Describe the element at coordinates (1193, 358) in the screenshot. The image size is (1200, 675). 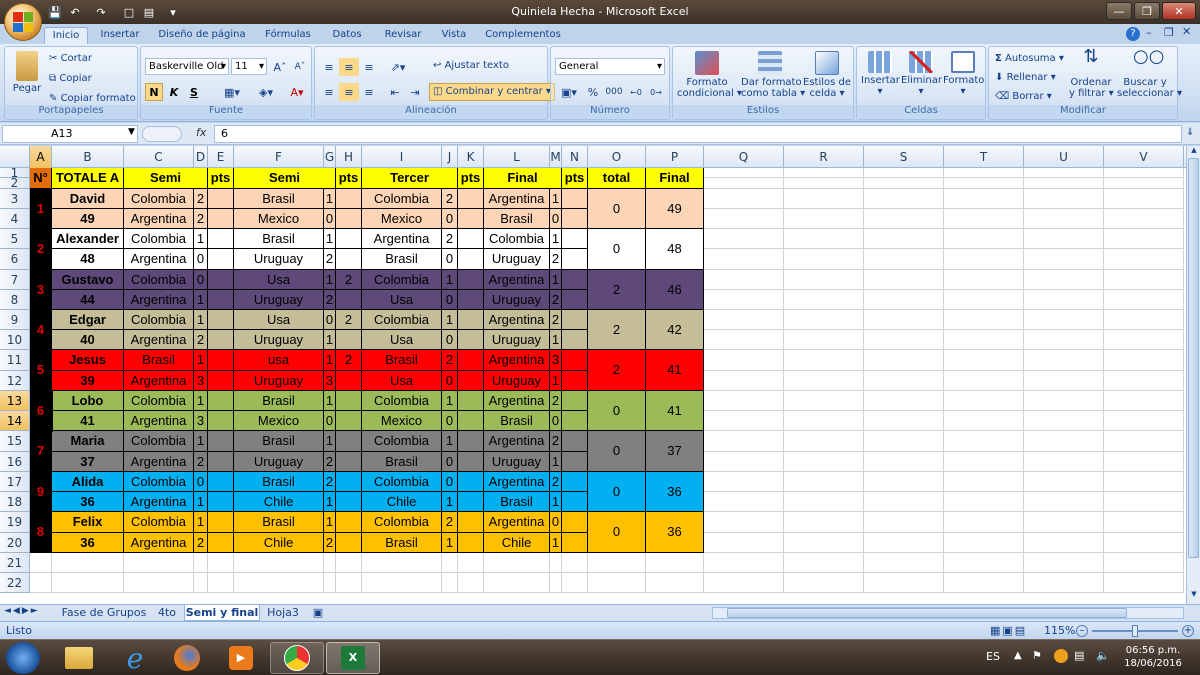
I see `scroll-thumb` at that location.